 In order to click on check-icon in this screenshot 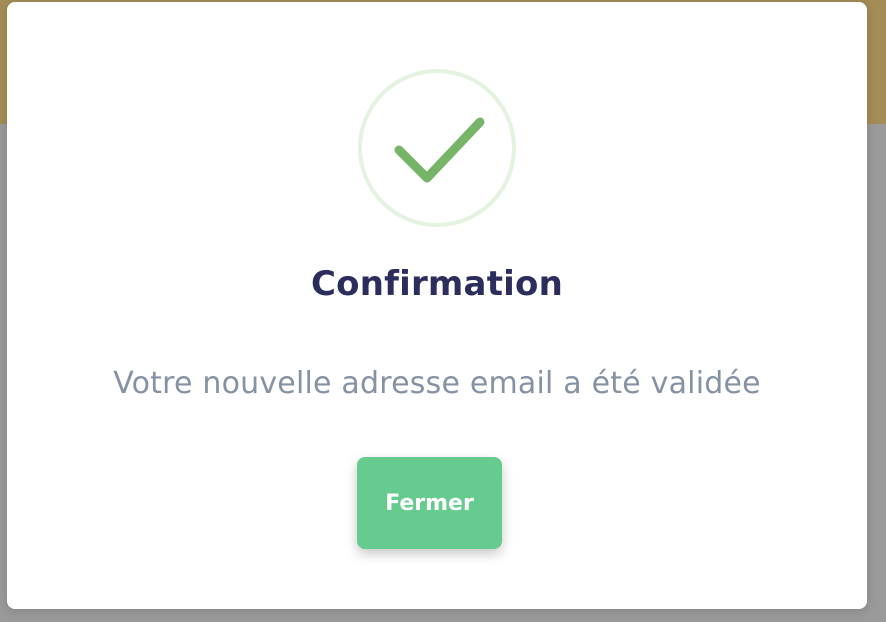, I will do `click(437, 148)`.